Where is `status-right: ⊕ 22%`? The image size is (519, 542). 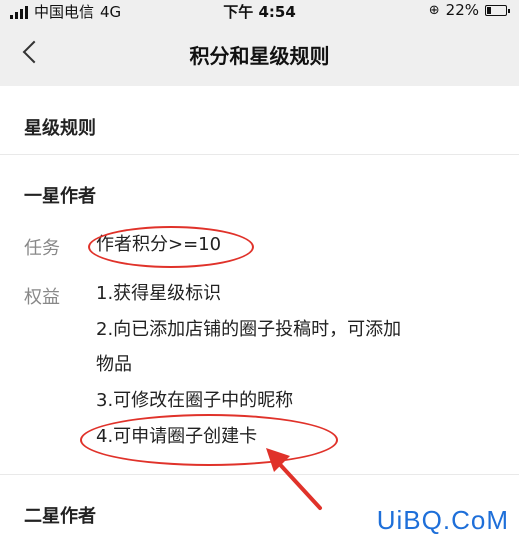
status-right: ⊕ 22% is located at coordinates (469, 10).